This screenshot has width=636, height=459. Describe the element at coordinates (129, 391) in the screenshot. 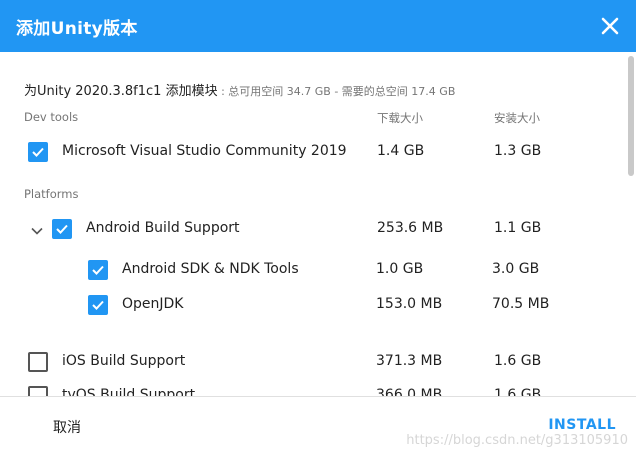

I see `module-name: tvOS Build Support` at that location.